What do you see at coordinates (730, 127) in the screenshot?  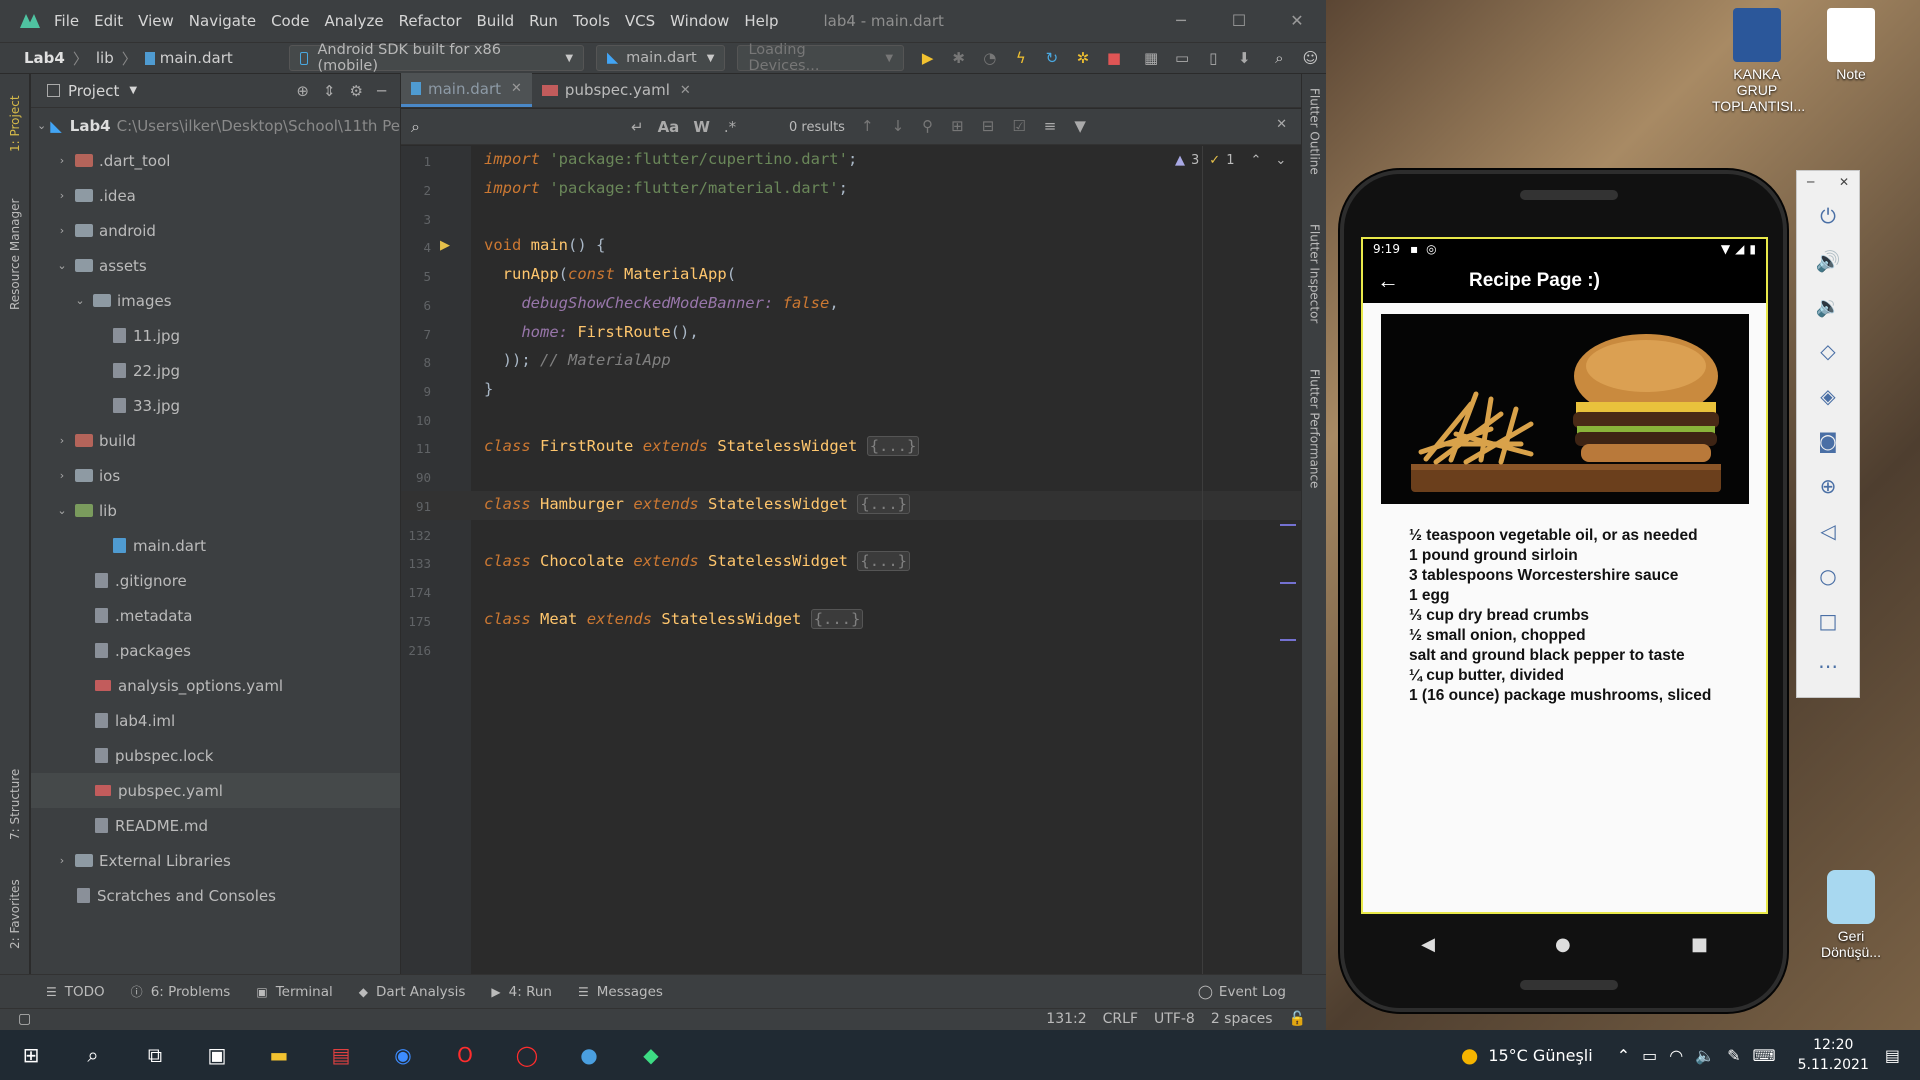 I see `regex-icon: .*` at bounding box center [730, 127].